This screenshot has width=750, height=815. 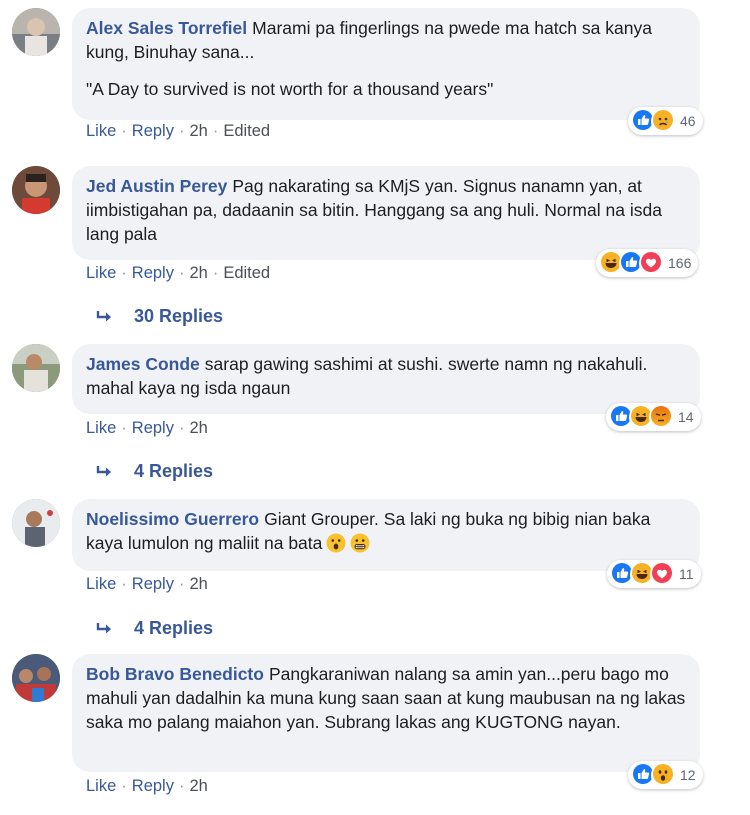 What do you see at coordinates (686, 574) in the screenshot?
I see `reaction-count: 11` at bounding box center [686, 574].